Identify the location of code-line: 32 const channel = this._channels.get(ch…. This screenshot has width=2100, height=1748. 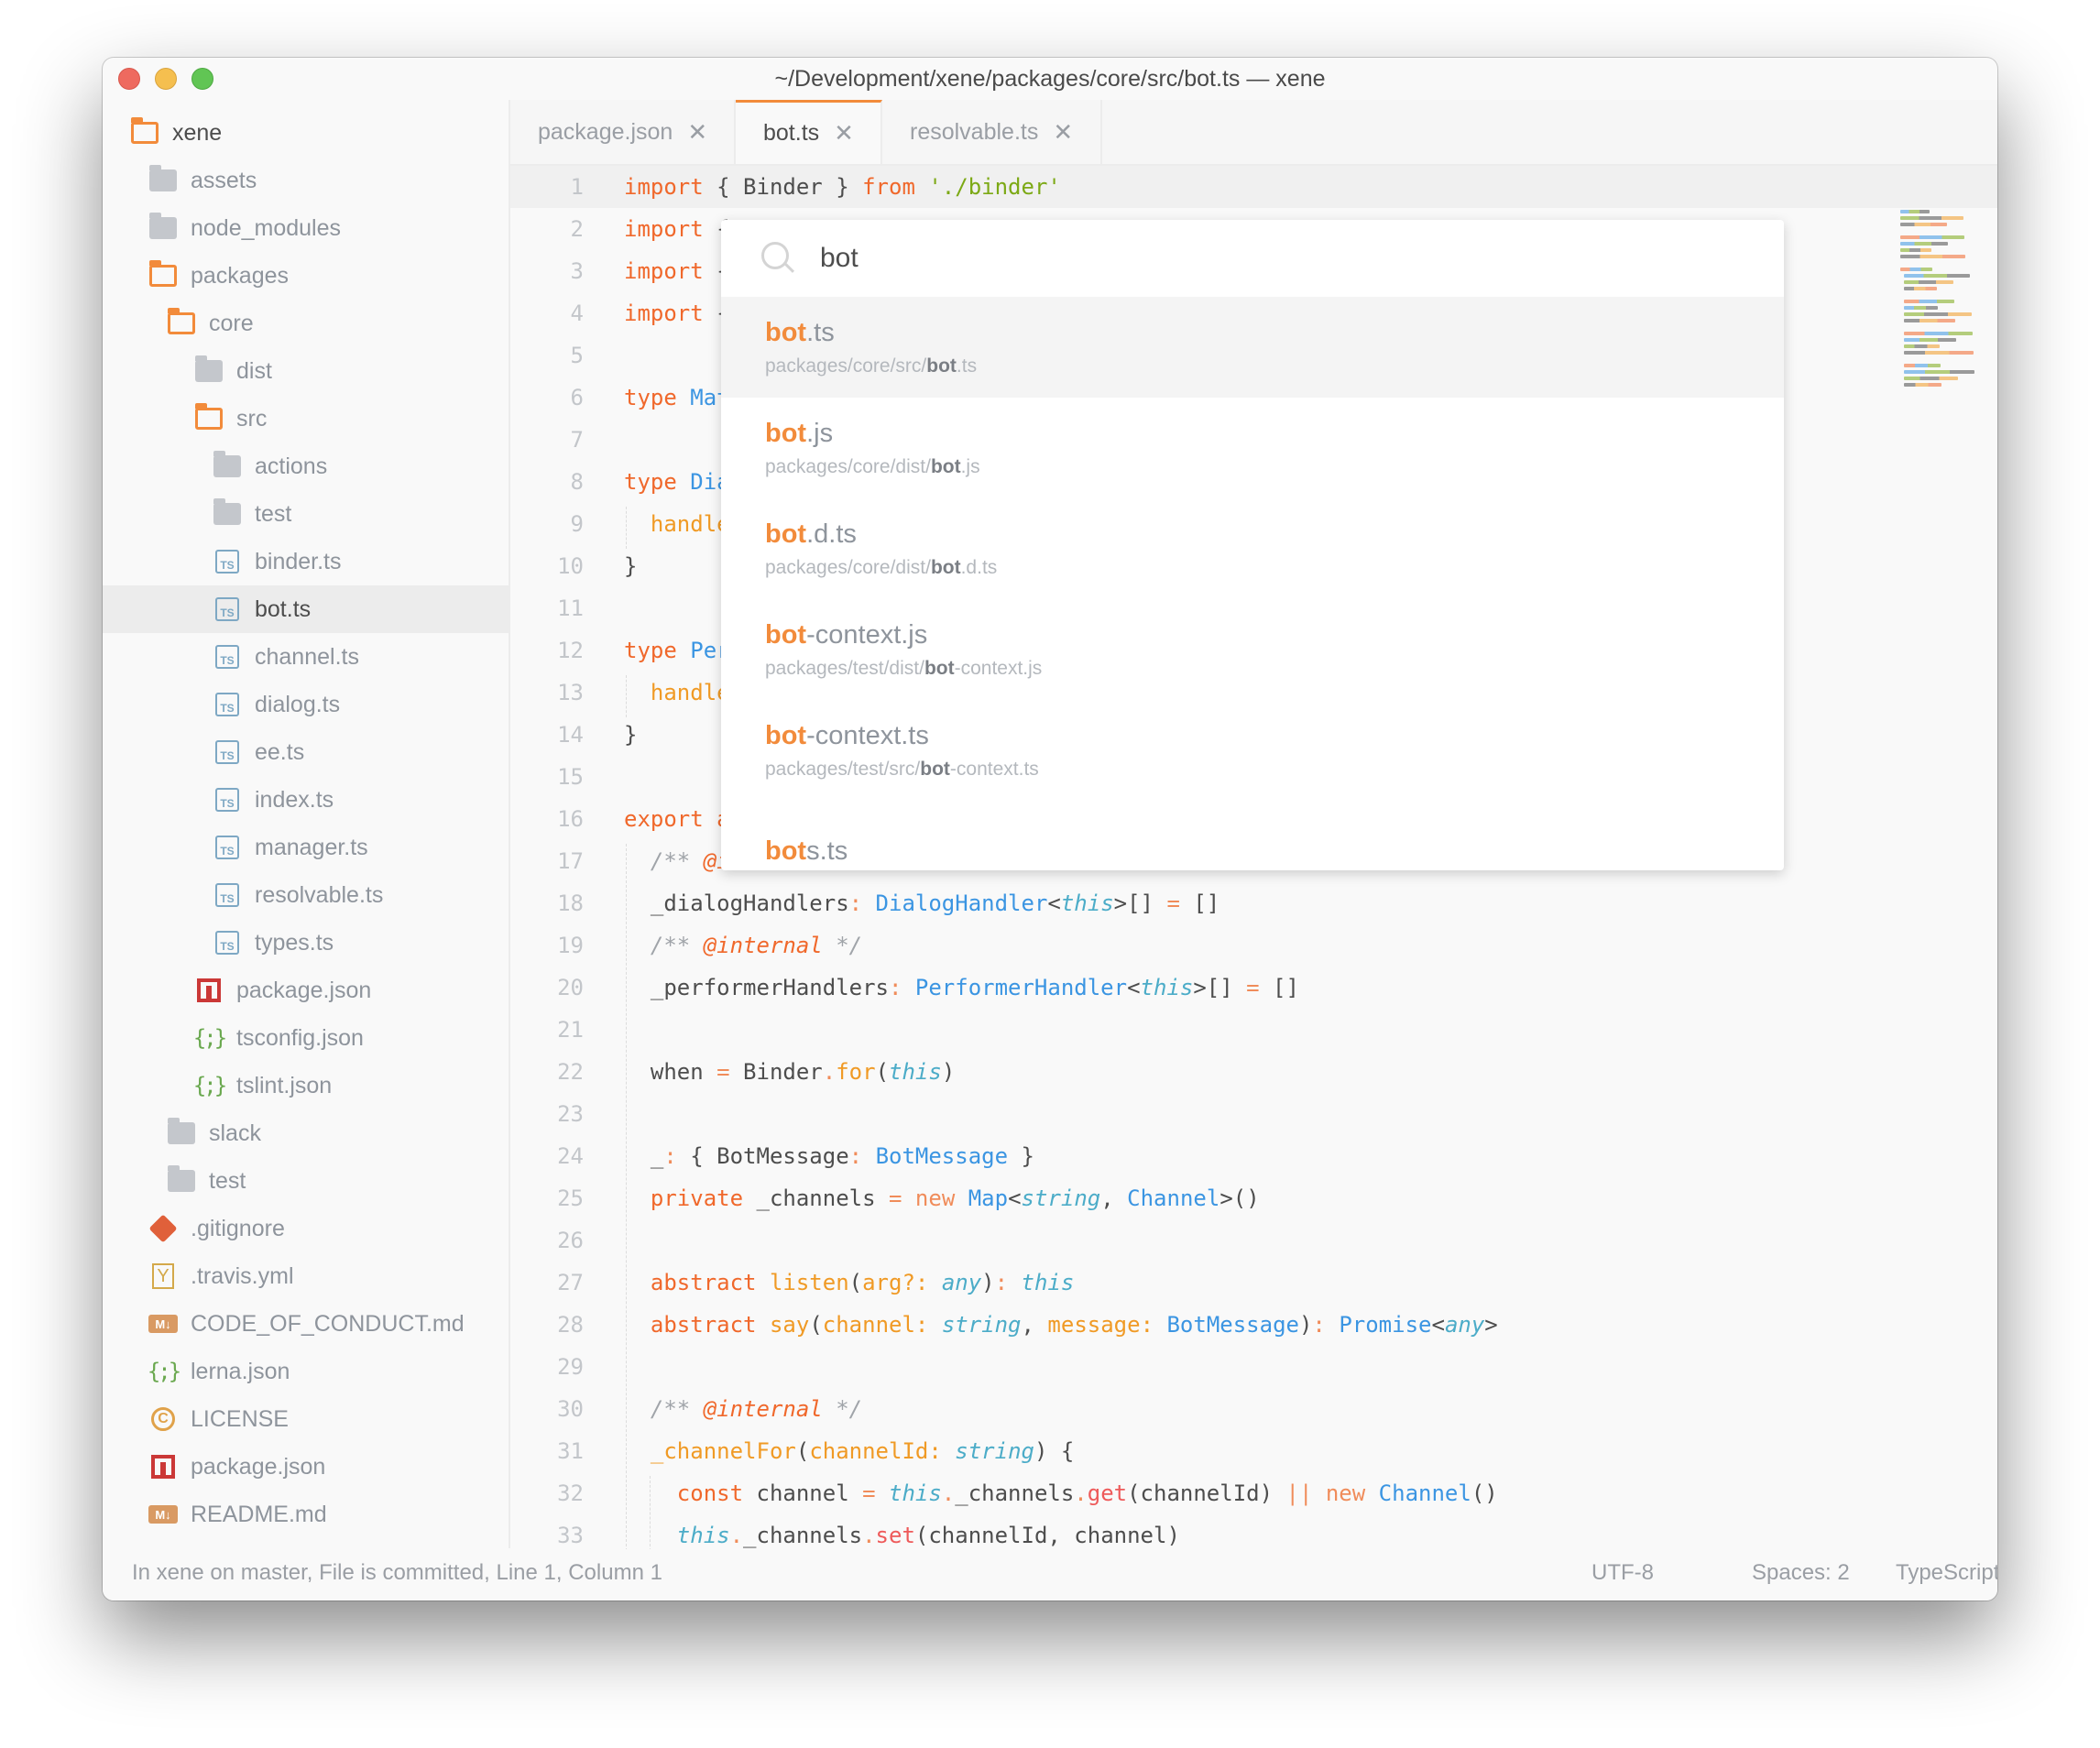
(1253, 1493).